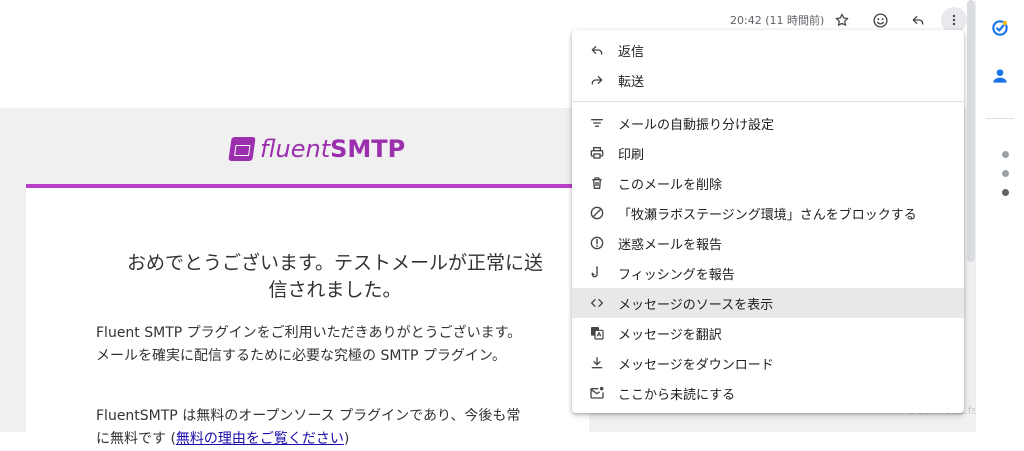 This screenshot has width=1024, height=451. What do you see at coordinates (999, 216) in the screenshot?
I see `right-side-panel` at bounding box center [999, 216].